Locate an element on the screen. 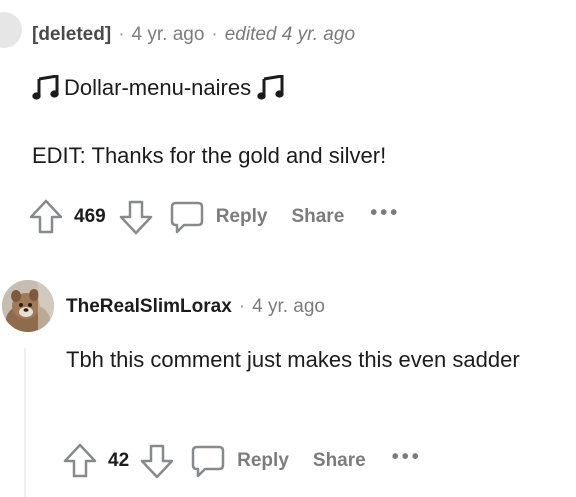 Image resolution: width=576 pixels, height=497 pixels. comment-meta: [deleted] · 4 yr. ago · edited 4 yr. ago is located at coordinates (193, 35).